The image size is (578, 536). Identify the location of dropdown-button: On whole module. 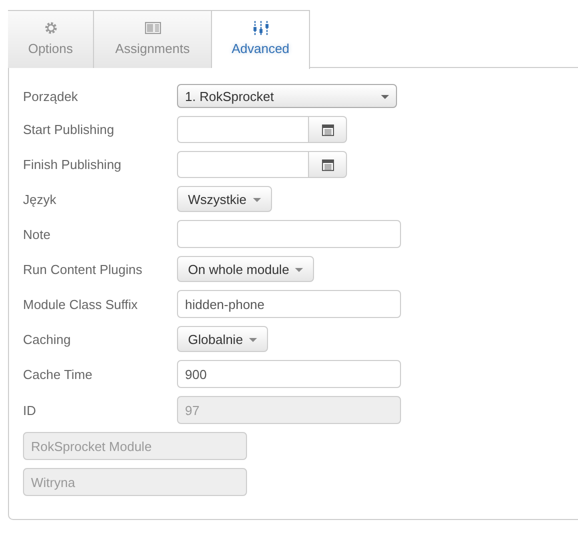
(245, 269).